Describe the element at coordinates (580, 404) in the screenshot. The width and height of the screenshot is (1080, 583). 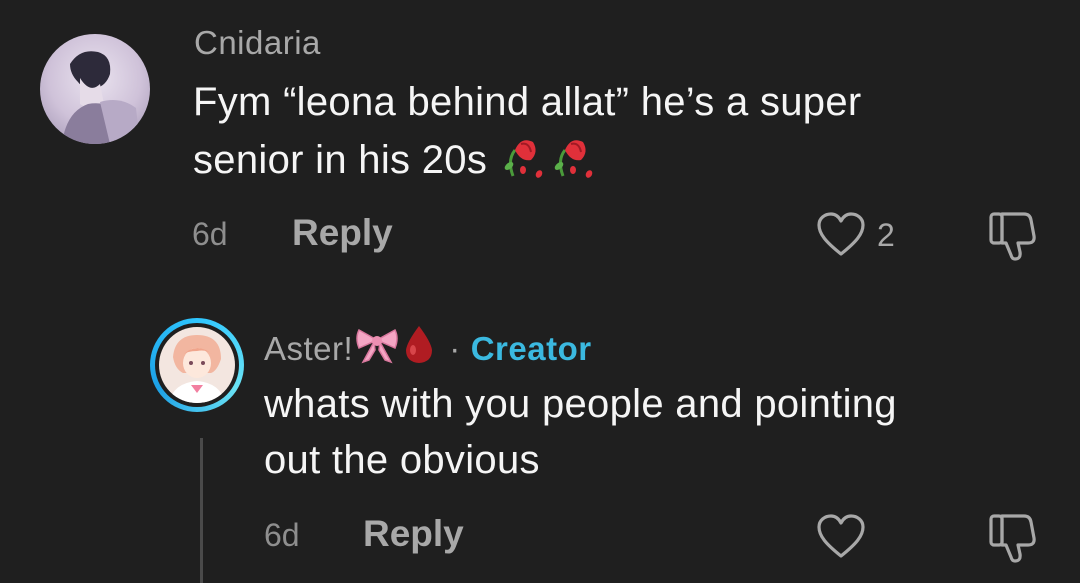
I see `comment-text-line-1: whats with you people and pointing` at that location.